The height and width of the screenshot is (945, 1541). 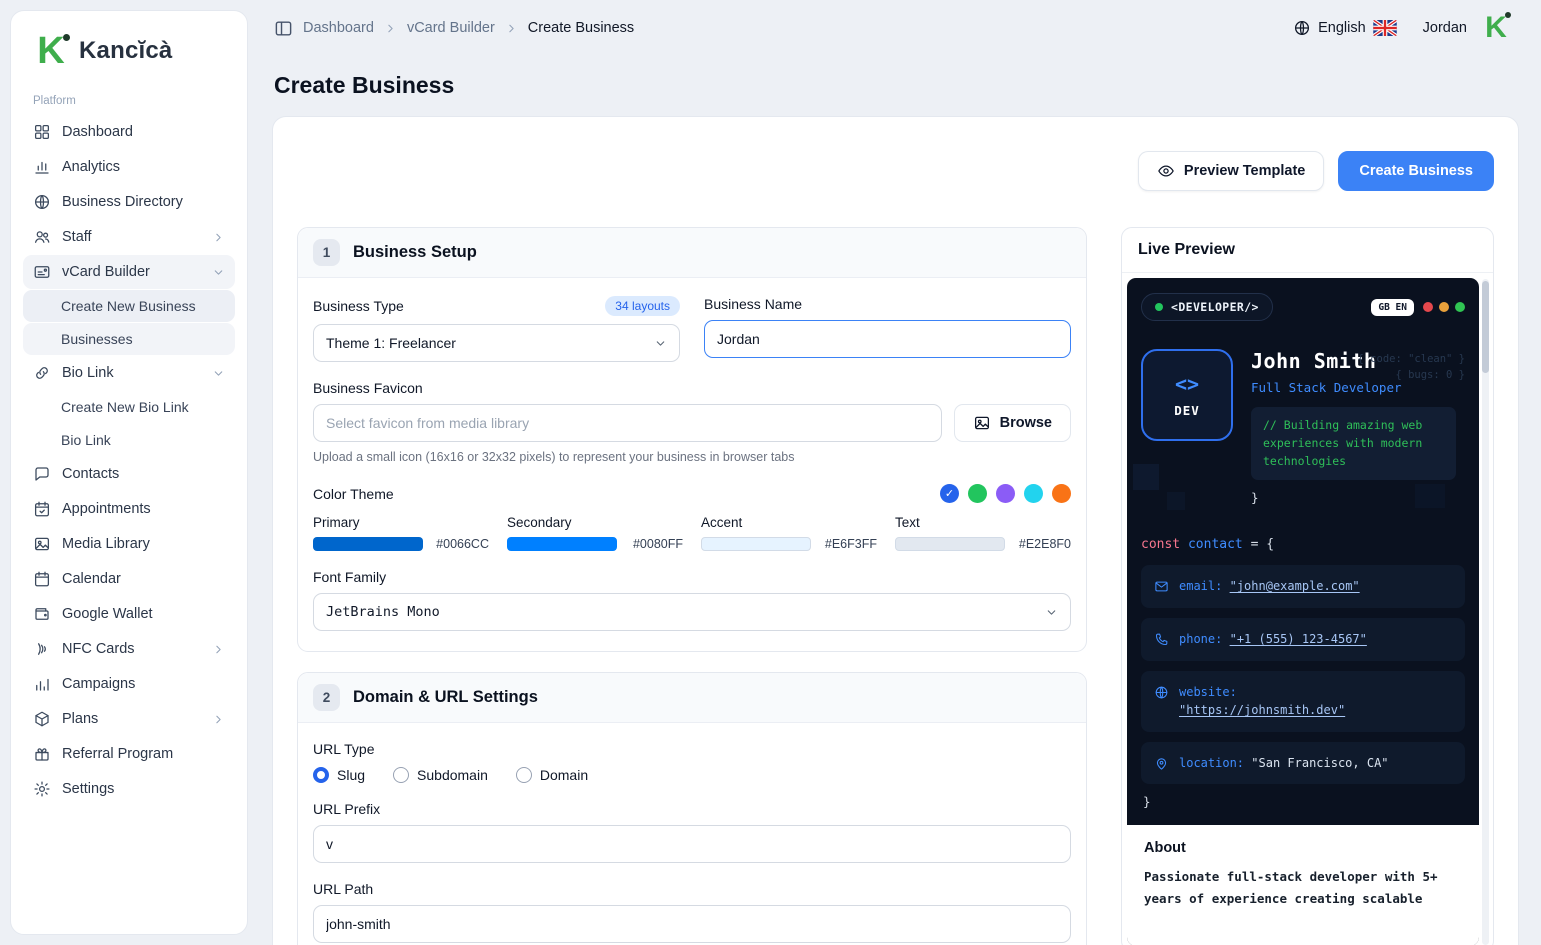 I want to click on swatch-hex: #E6F3FF, so click(x=850, y=544).